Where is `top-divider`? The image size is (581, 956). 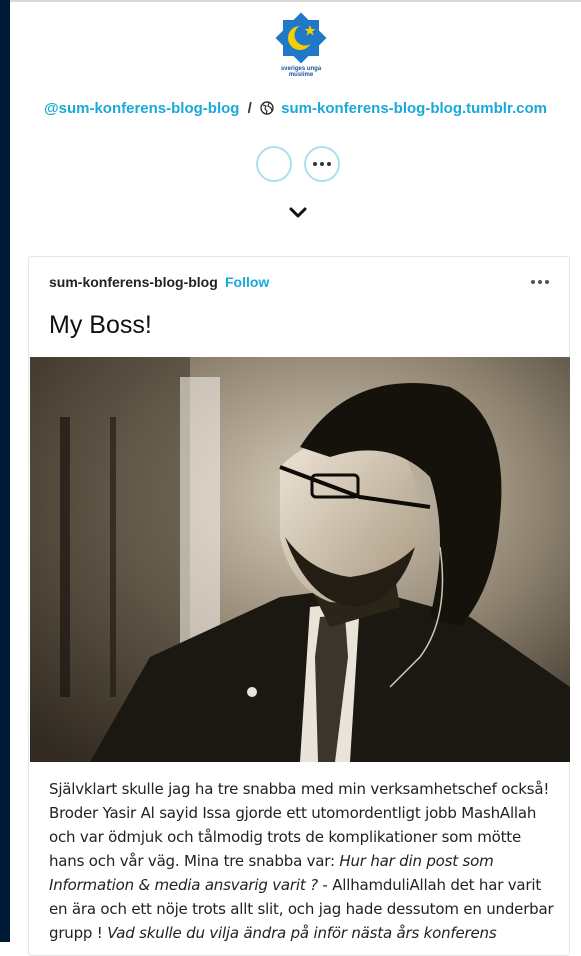 top-divider is located at coordinates (295, 1).